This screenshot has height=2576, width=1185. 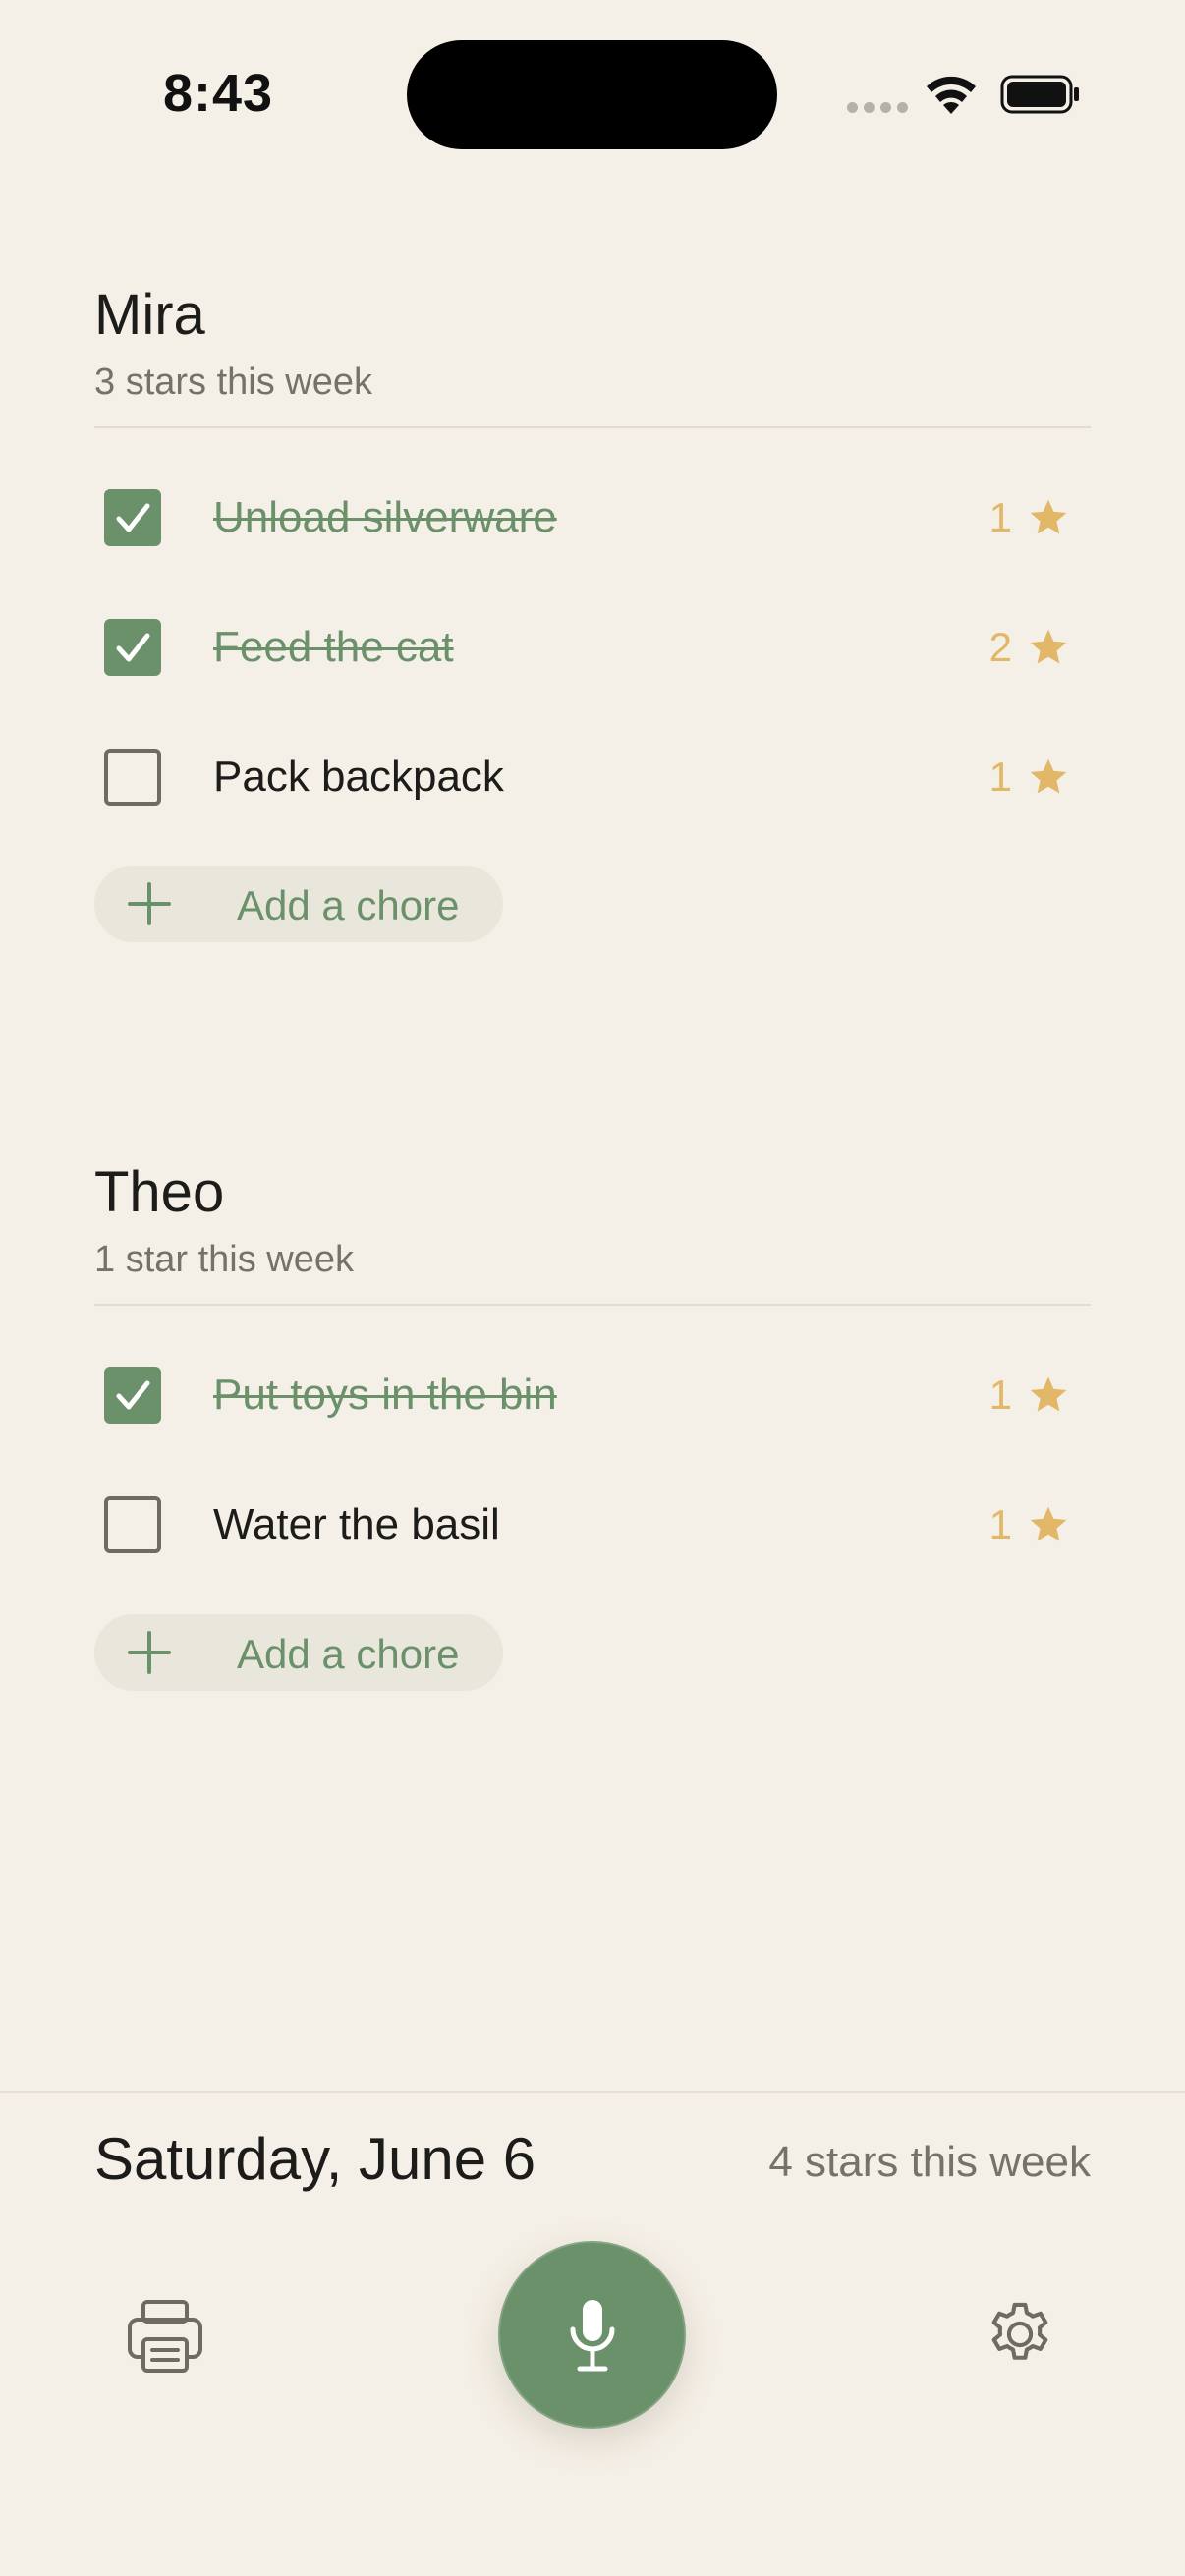 I want to click on chore-row: Unload silverware 1, so click(x=592, y=518).